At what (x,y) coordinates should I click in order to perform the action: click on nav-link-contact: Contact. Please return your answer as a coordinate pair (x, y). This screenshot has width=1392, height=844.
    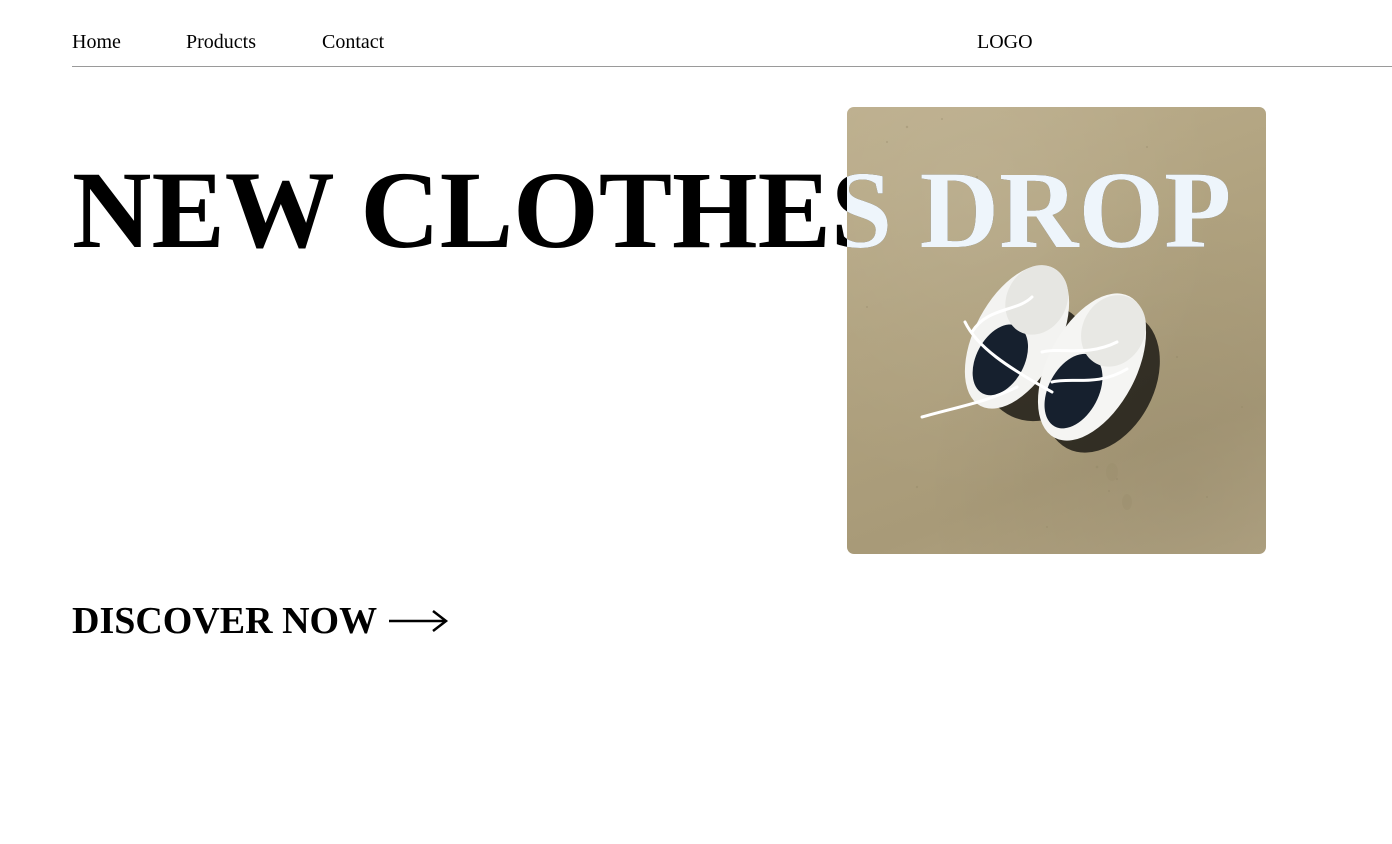
    Looking at the image, I should click on (362, 42).